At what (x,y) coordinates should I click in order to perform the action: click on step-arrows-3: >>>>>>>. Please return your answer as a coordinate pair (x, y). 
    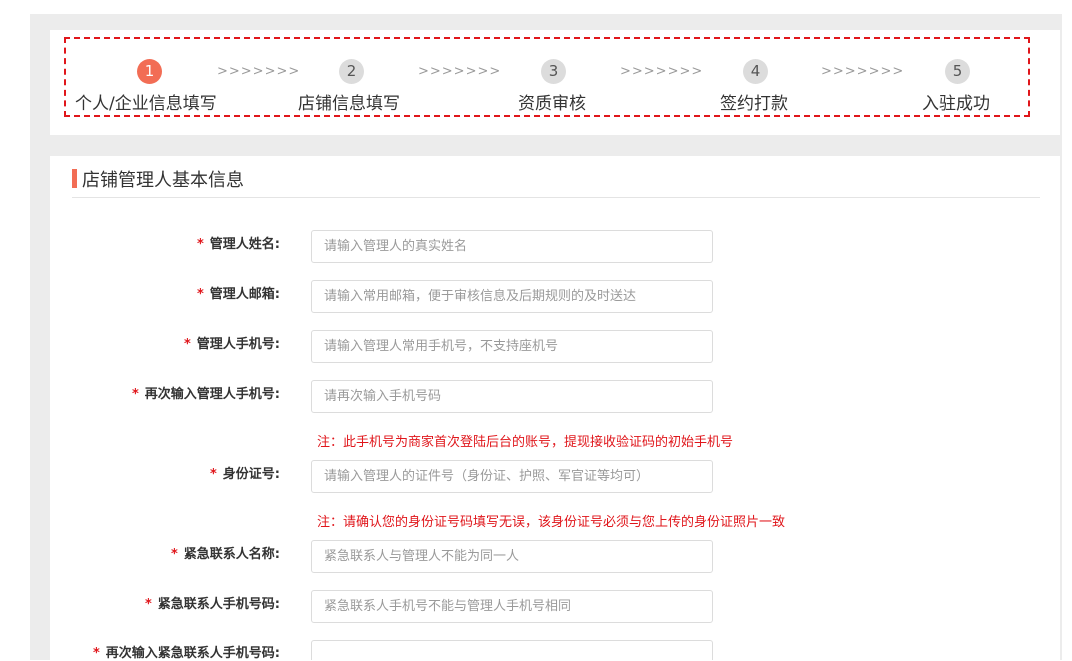
    Looking at the image, I should click on (662, 71).